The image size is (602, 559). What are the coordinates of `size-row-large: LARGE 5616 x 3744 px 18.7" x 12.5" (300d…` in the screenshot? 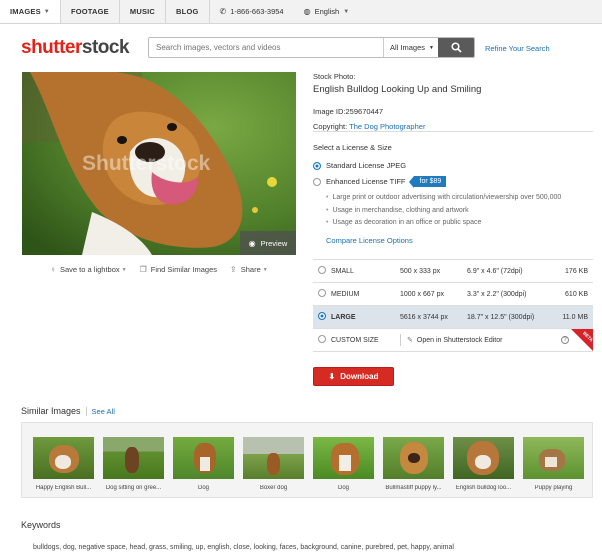 It's located at (453, 317).